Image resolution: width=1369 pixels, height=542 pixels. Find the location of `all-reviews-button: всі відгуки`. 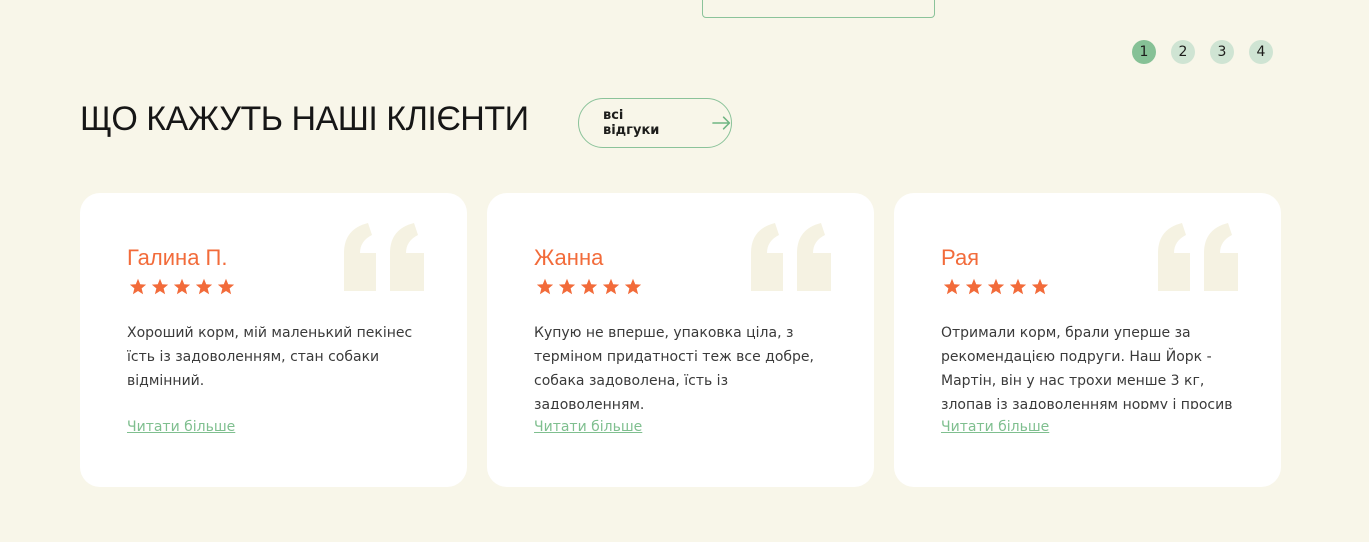

all-reviews-button: всі відгуки is located at coordinates (655, 123).